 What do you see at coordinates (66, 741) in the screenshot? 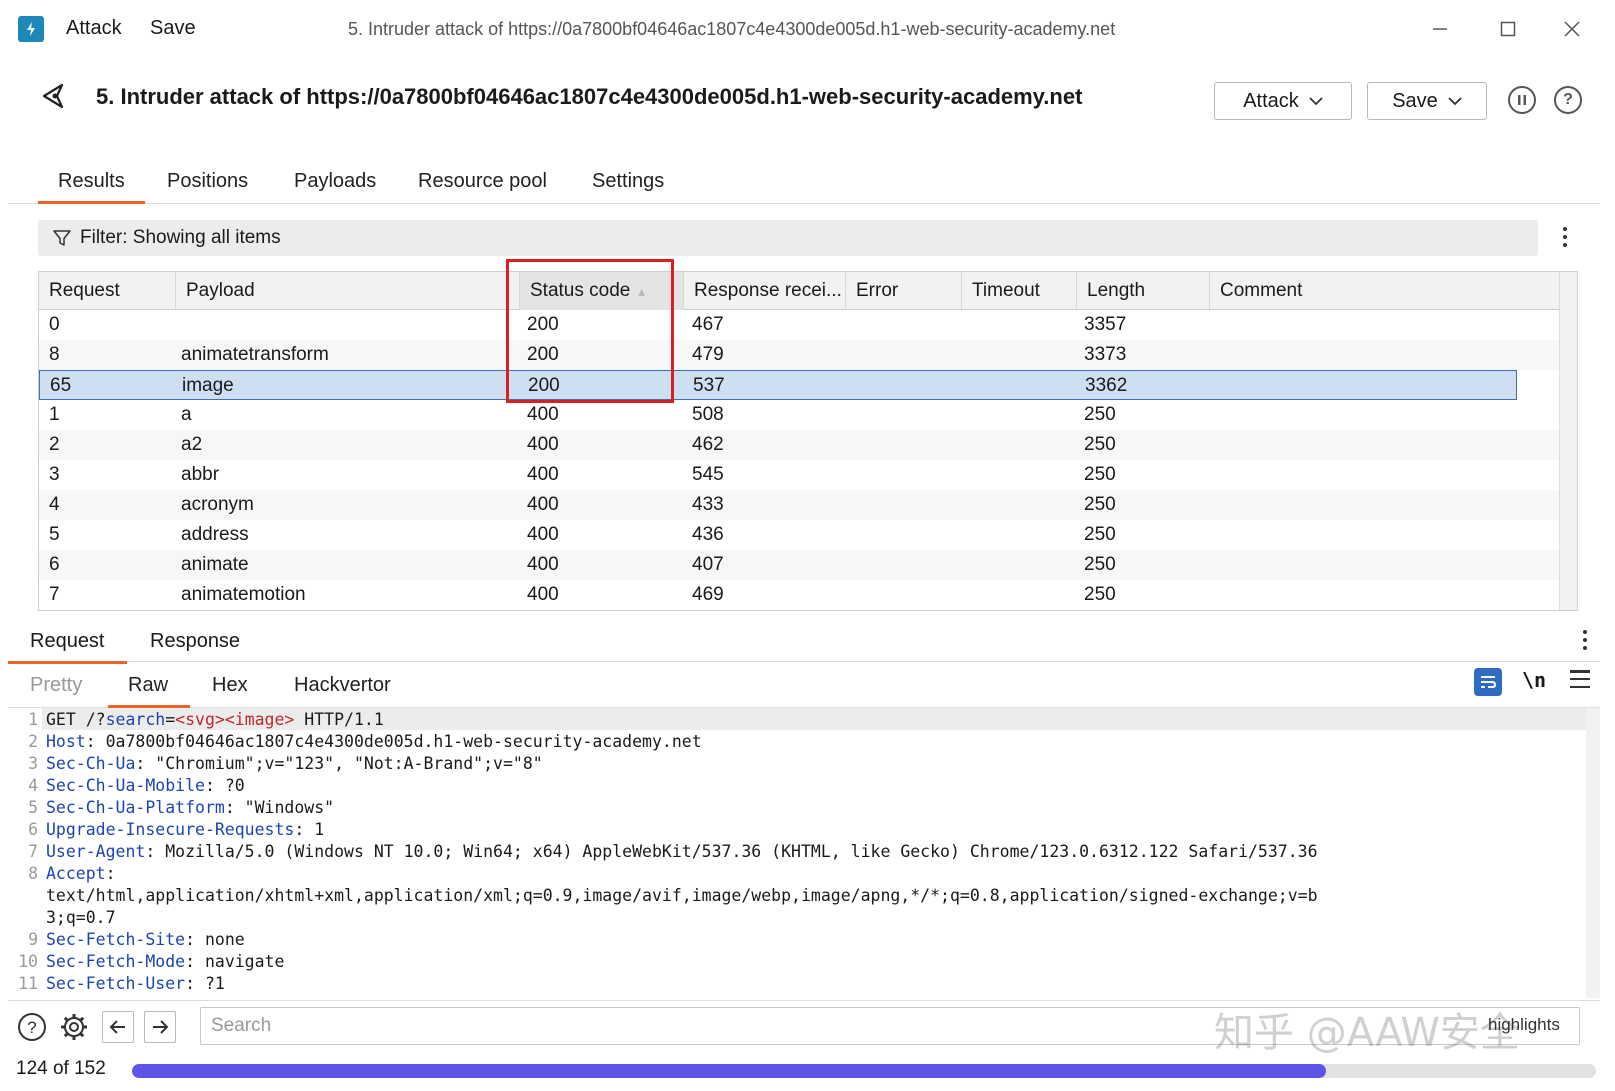
I see `header-name: Host` at bounding box center [66, 741].